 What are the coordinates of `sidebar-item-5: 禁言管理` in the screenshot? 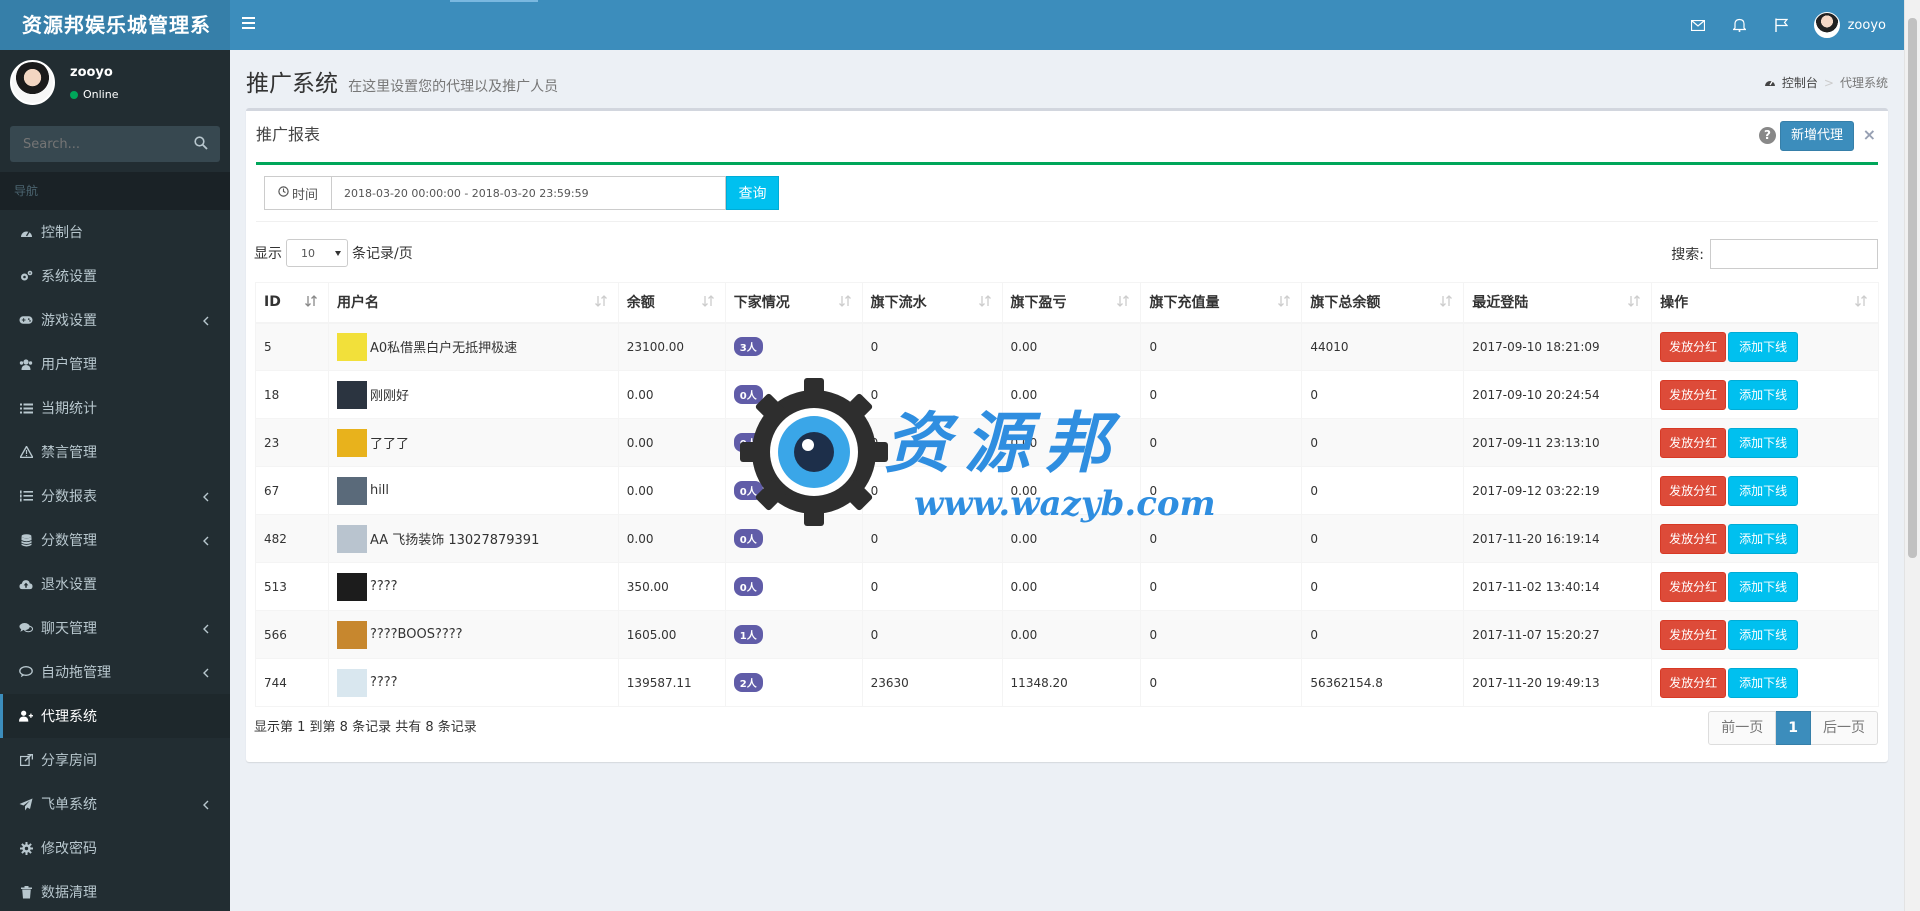 It's located at (115, 452).